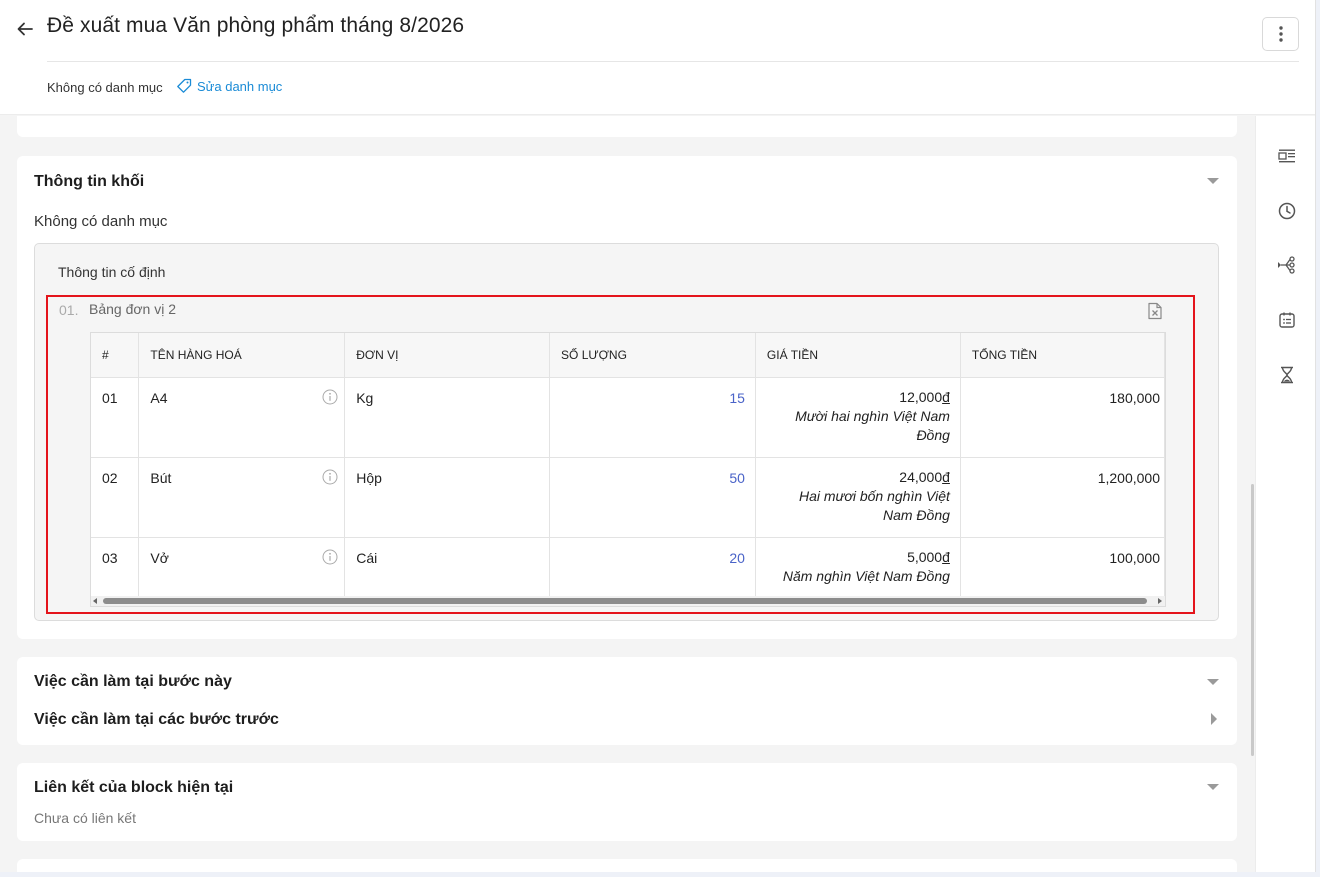 This screenshot has height=877, width=1320. Describe the element at coordinates (101, 221) in the screenshot. I see `block-category-text: Không có danh mục` at that location.